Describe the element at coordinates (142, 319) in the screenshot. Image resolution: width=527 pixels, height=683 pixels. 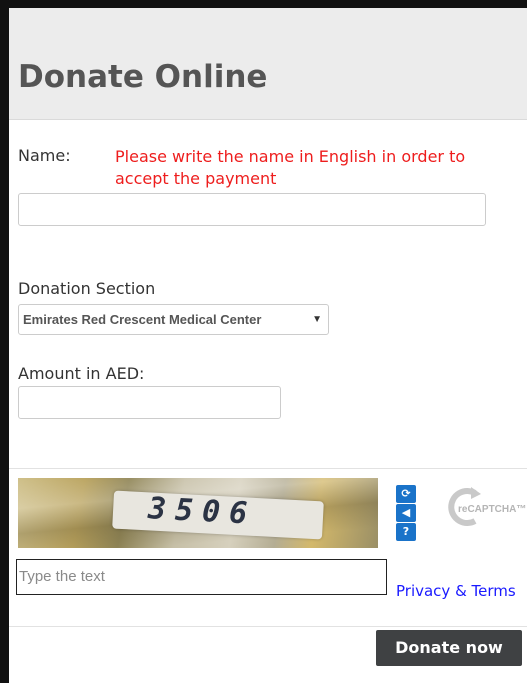
I see `donation-section-value: Emirates Red Crescent Medical Center` at that location.